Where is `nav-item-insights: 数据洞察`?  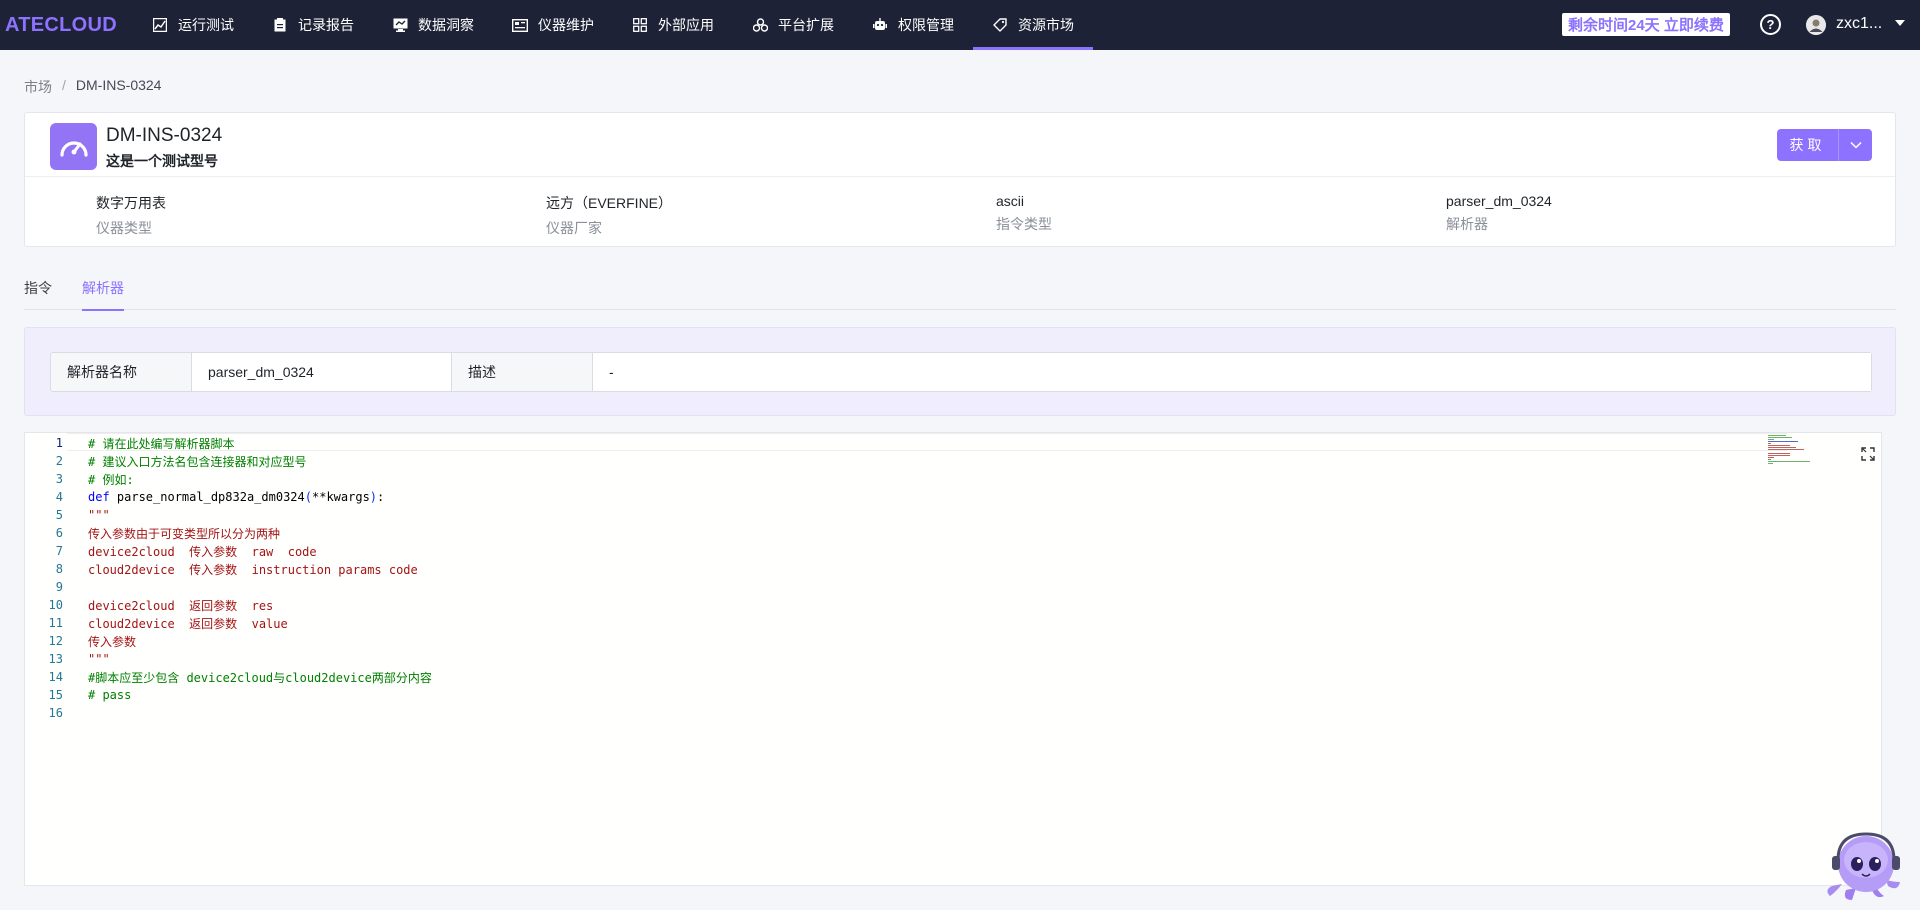
nav-item-insights: 数据洞察 is located at coordinates (433, 25).